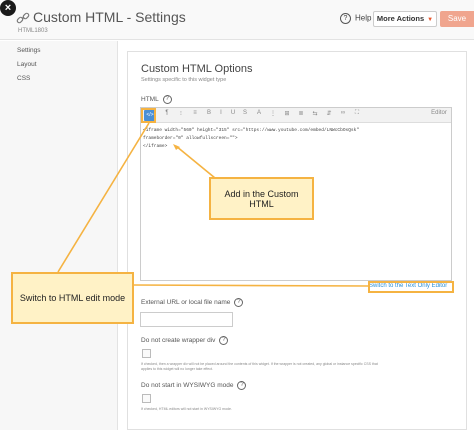  I want to click on wrapper-div-checkbox, so click(146, 353).